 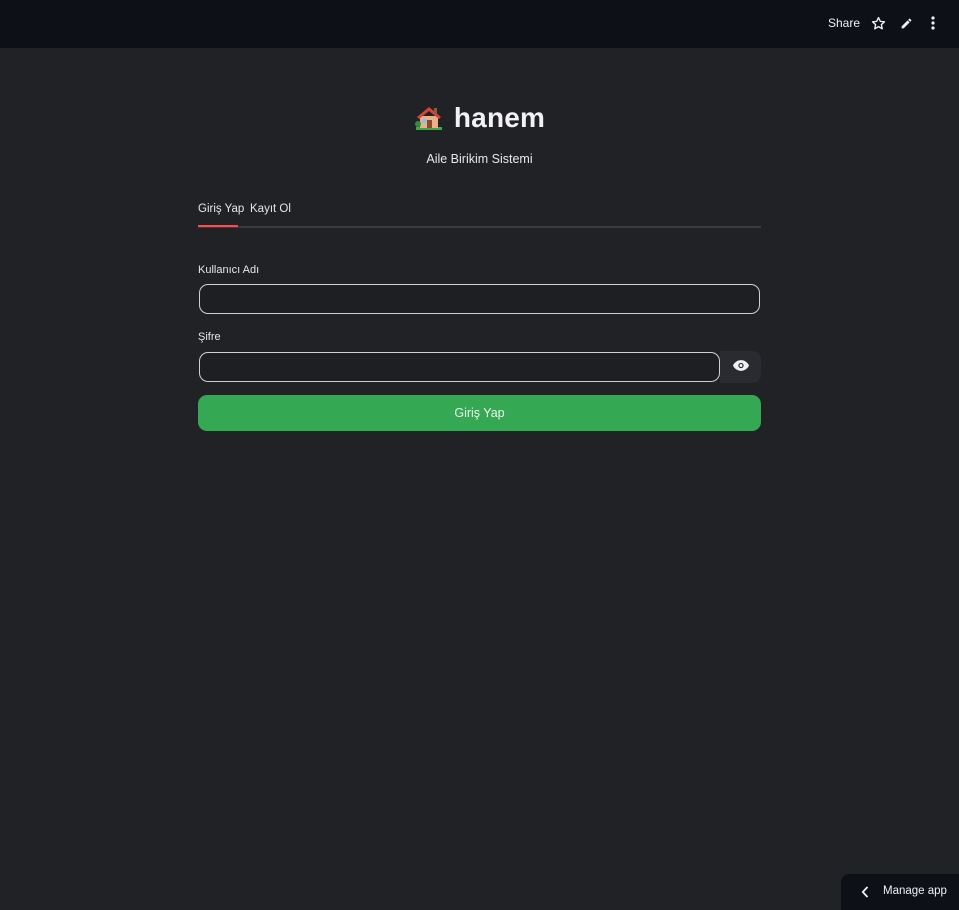 I want to click on chevron-left-icon, so click(x=865, y=894).